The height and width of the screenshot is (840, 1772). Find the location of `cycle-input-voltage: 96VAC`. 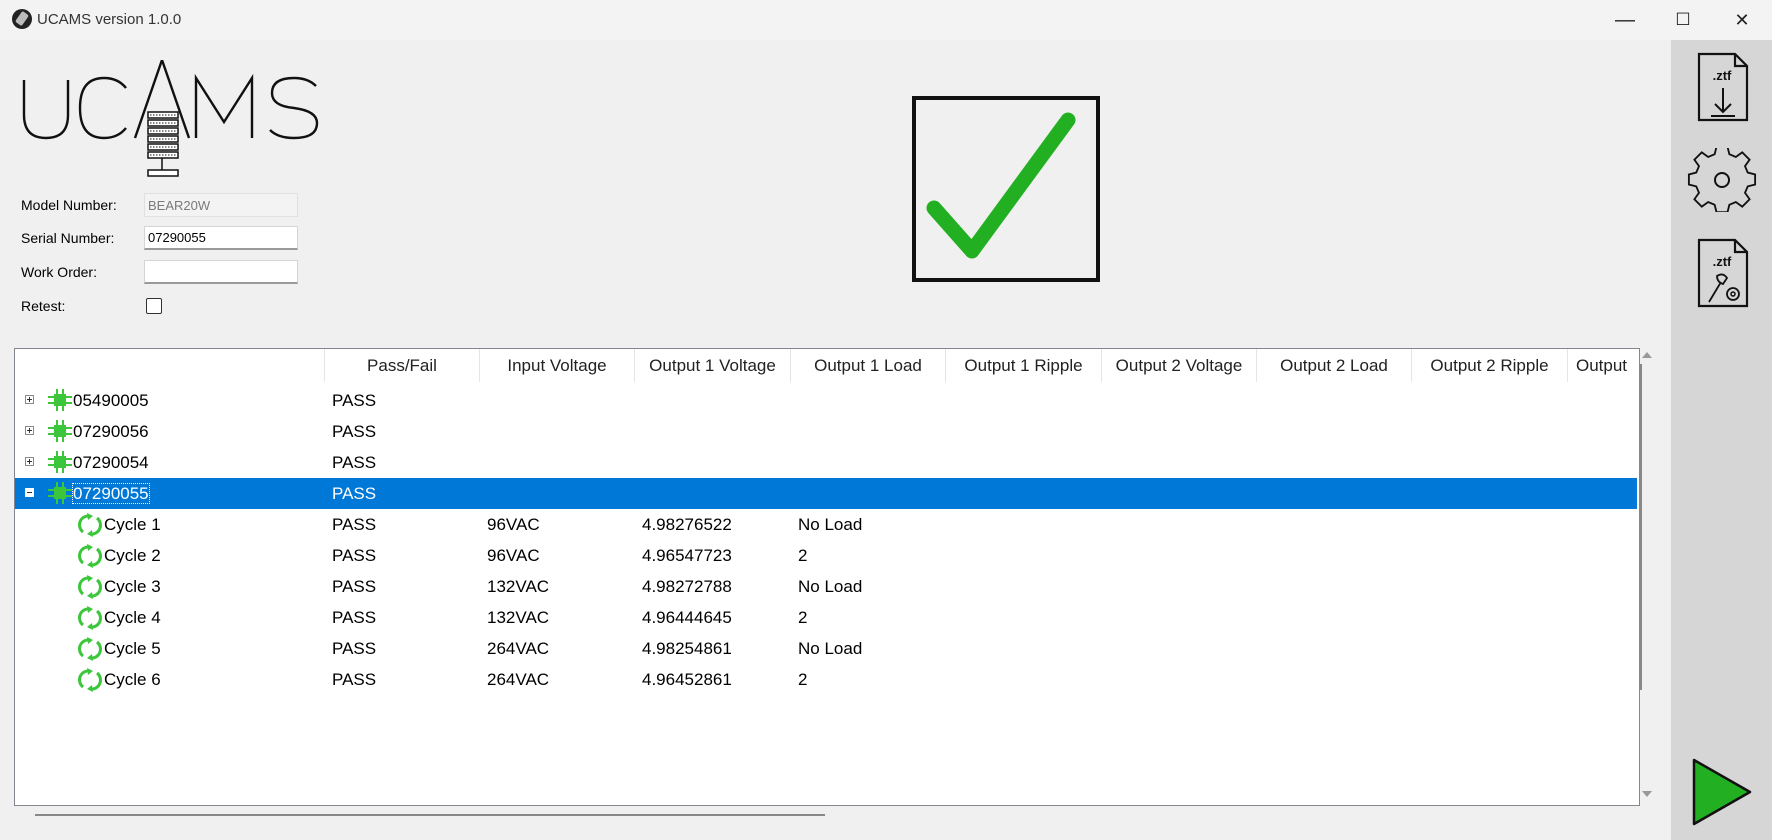

cycle-input-voltage: 96VAC is located at coordinates (513, 524).